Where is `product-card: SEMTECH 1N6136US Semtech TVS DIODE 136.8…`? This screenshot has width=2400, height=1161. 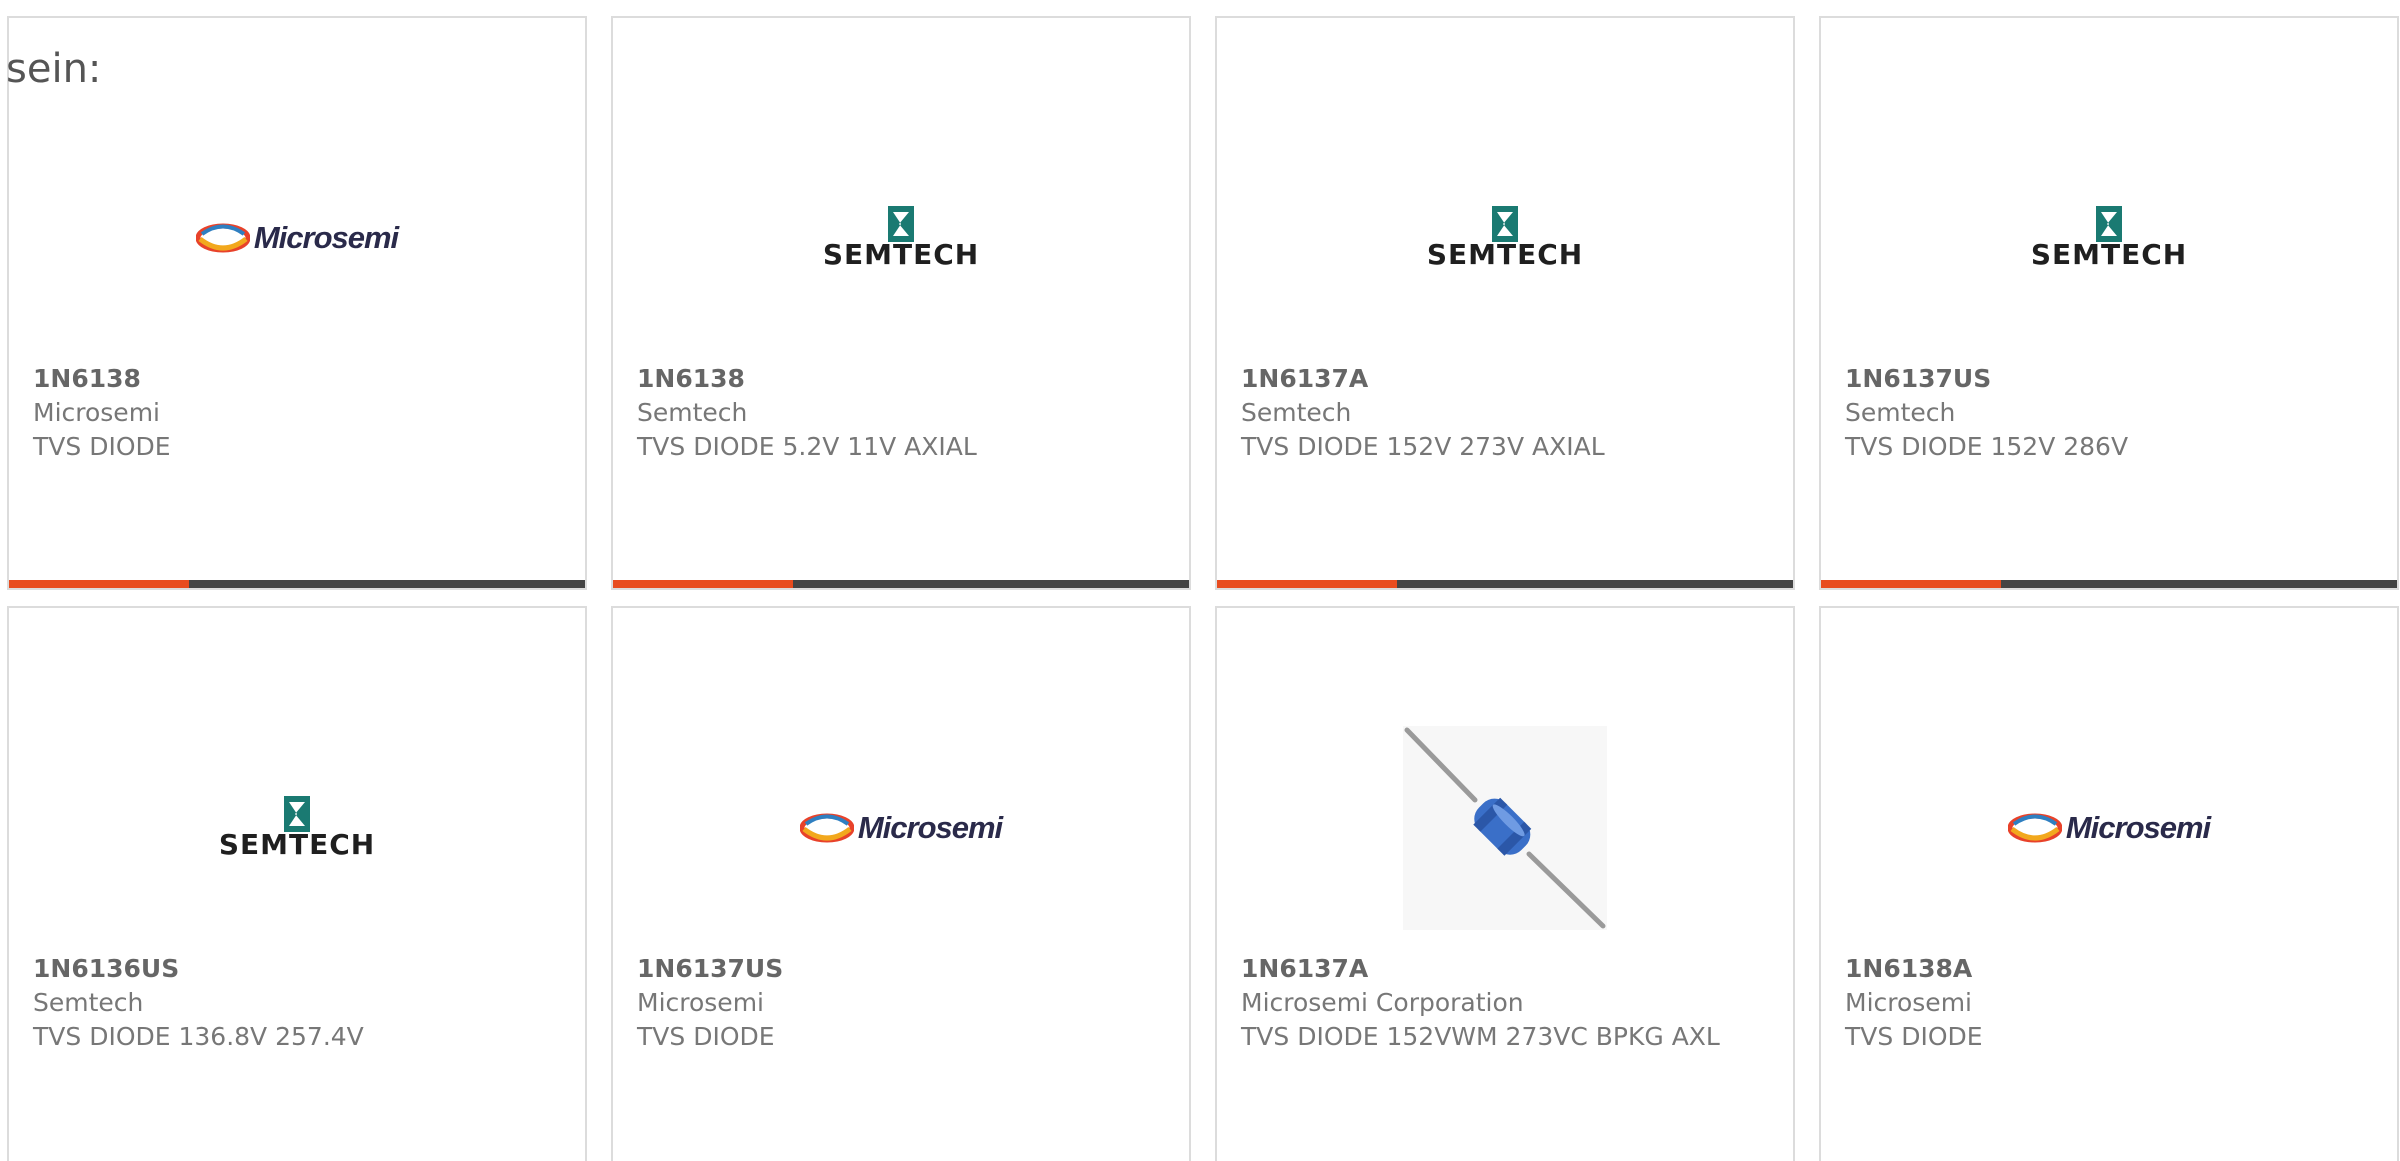
product-card: SEMTECH 1N6136US Semtech TVS DIODE 136.8… is located at coordinates (297, 883).